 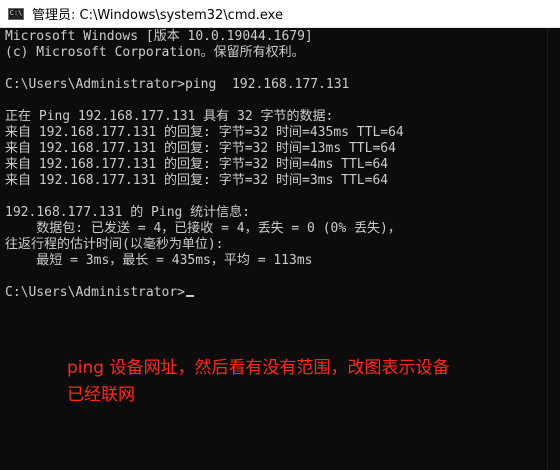 I want to click on annotation-line-1: ping 设备网址，然后看有没有范围，改图表示设备, so click(x=258, y=368).